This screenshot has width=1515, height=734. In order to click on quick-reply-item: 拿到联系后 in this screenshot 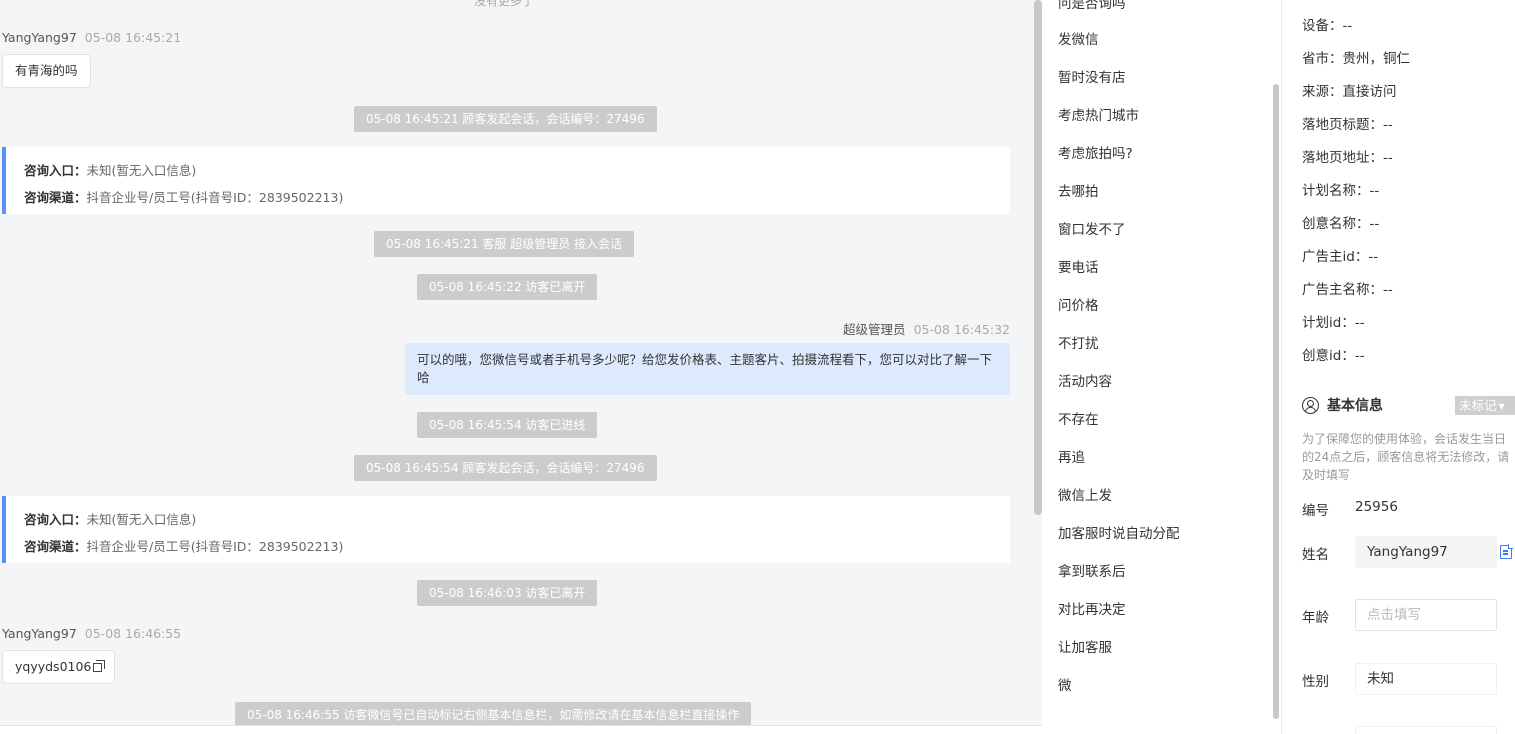, I will do `click(1092, 570)`.